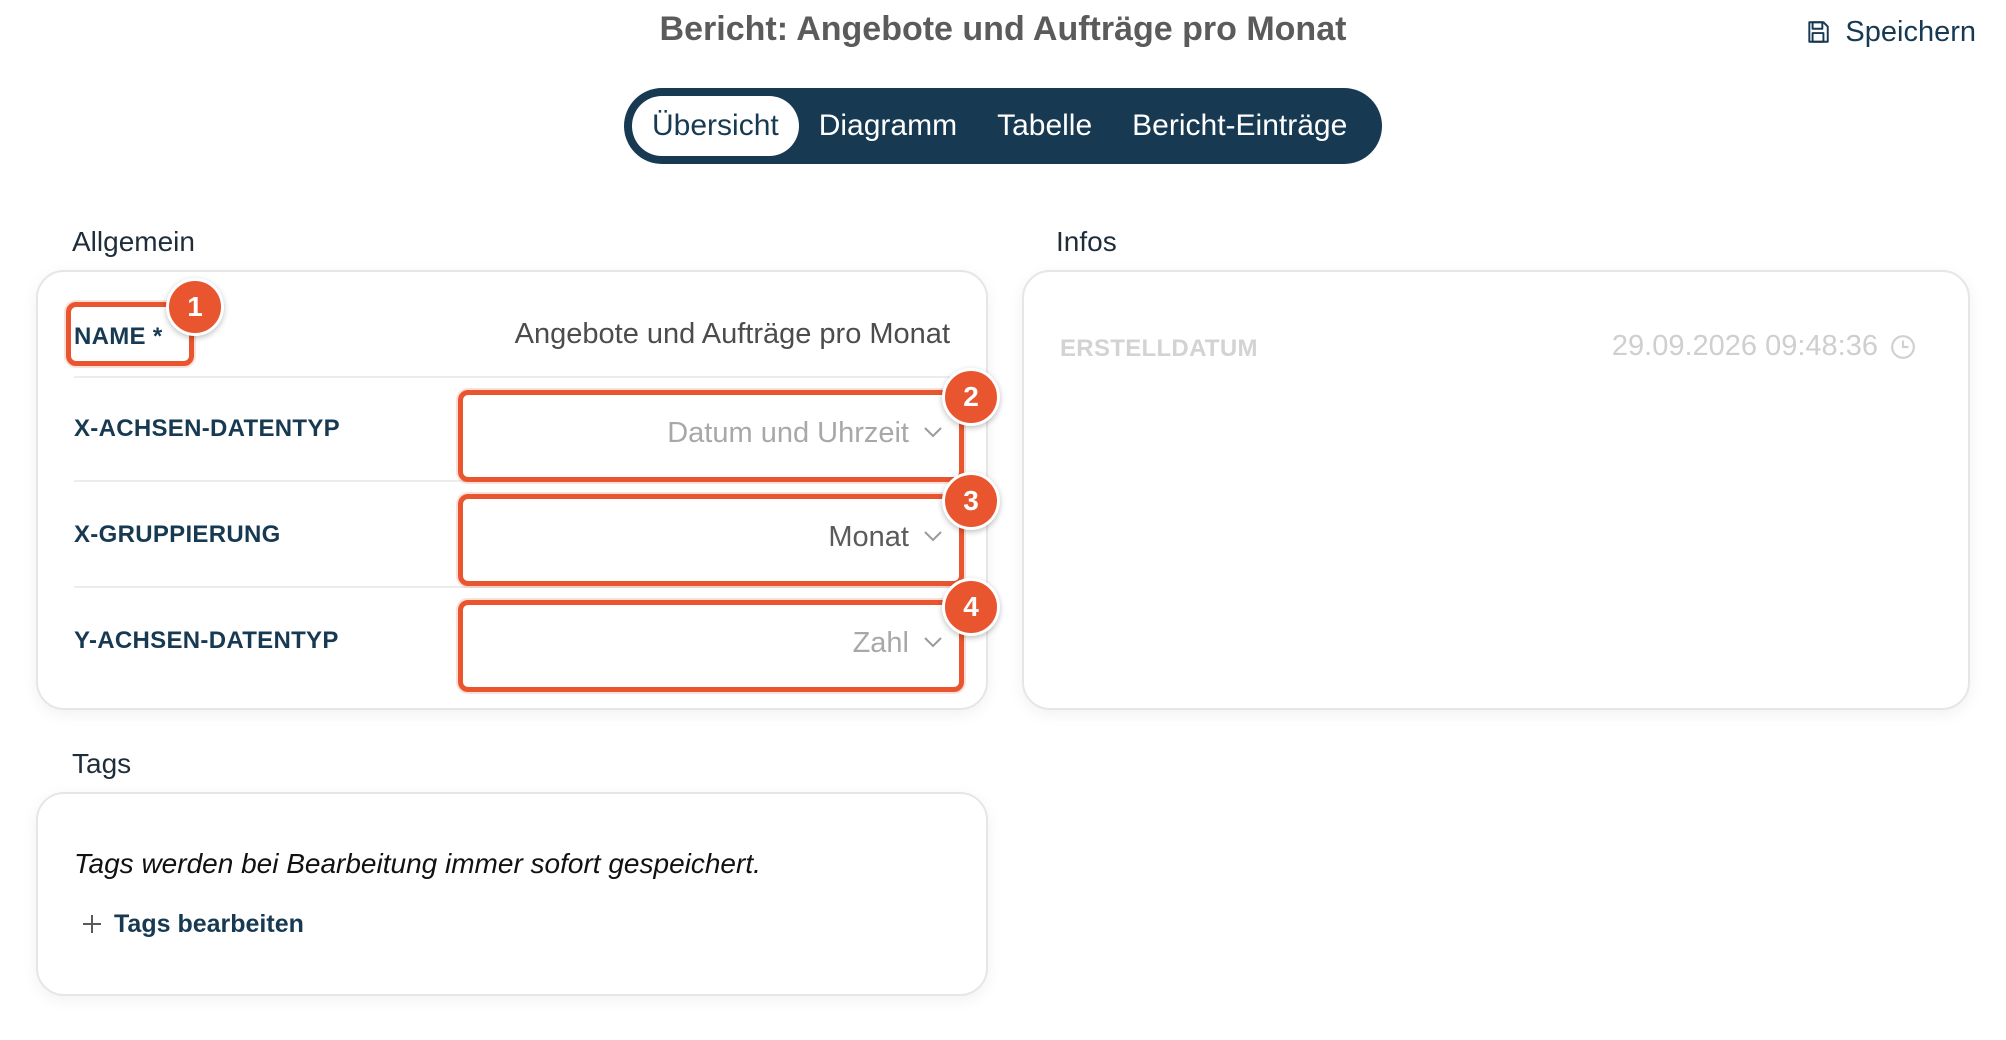 The height and width of the screenshot is (1040, 2006). Describe the element at coordinates (209, 924) in the screenshot. I see `edit-tags-label: Tags bearbeiten` at that location.